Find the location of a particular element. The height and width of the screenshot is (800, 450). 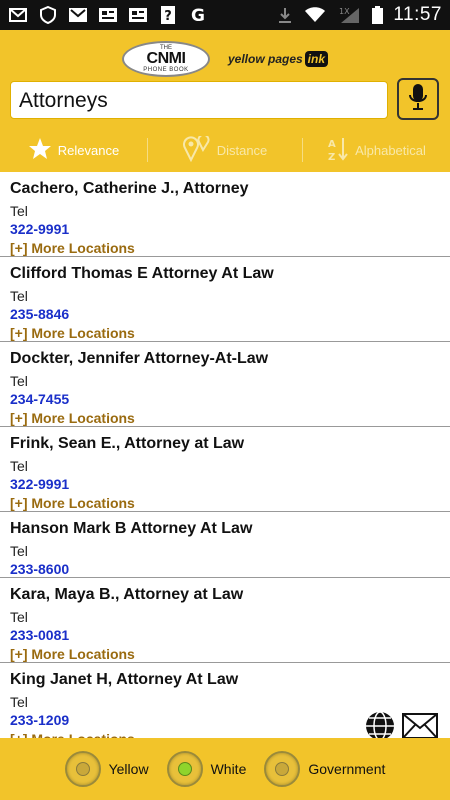

sort-alphabetical-label: Alphabetical is located at coordinates (390, 150).